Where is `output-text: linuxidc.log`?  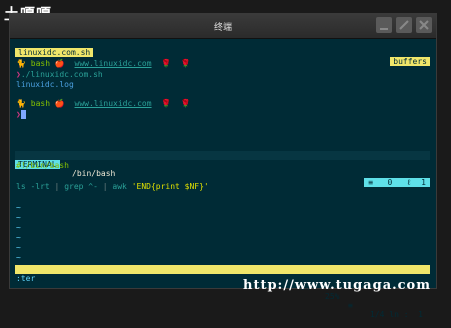 output-text: linuxidc.log is located at coordinates (45, 84).